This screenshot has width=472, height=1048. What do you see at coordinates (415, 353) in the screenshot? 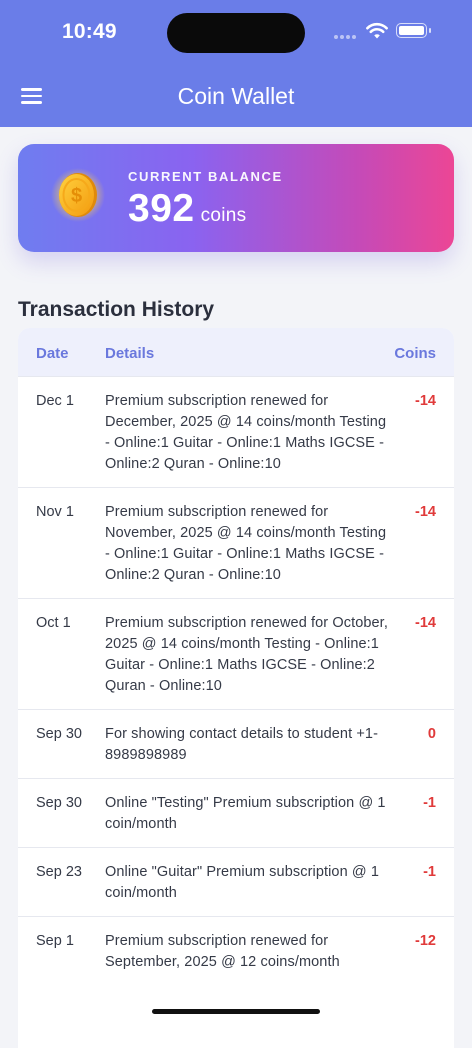
I see `column-header-coins: Coins` at bounding box center [415, 353].